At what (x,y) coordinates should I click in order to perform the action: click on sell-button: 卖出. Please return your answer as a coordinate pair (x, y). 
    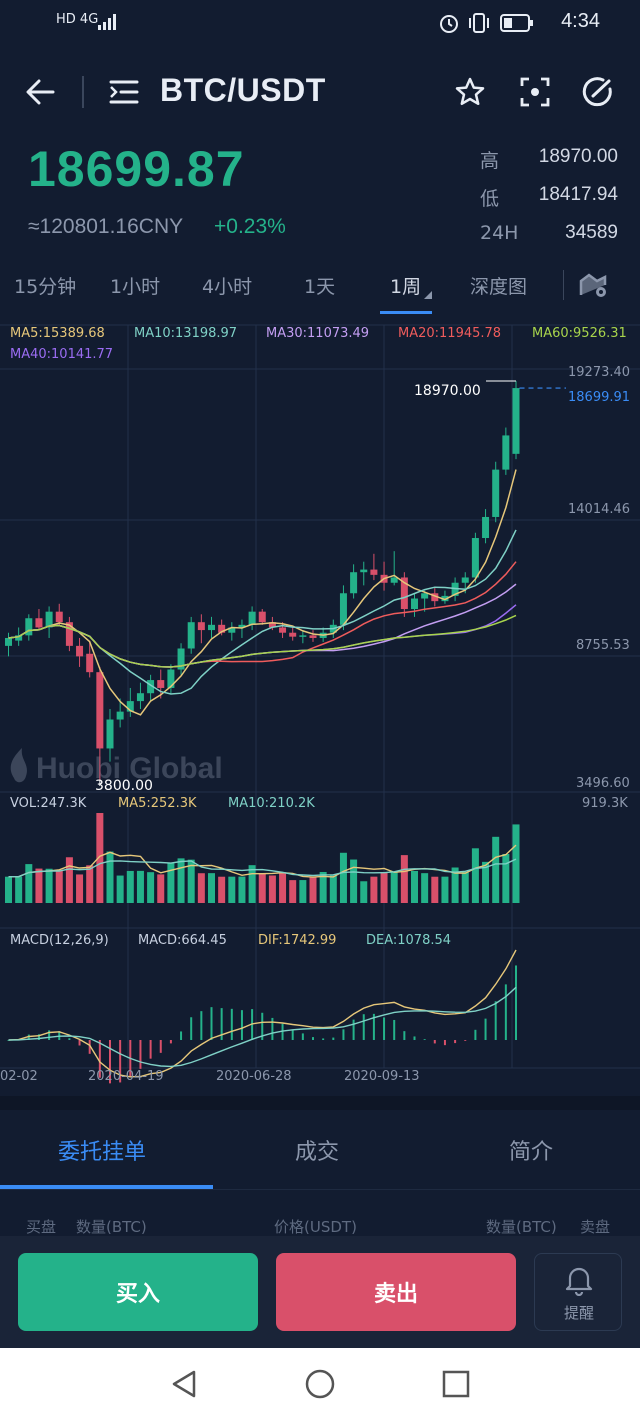
    Looking at the image, I should click on (396, 1292).